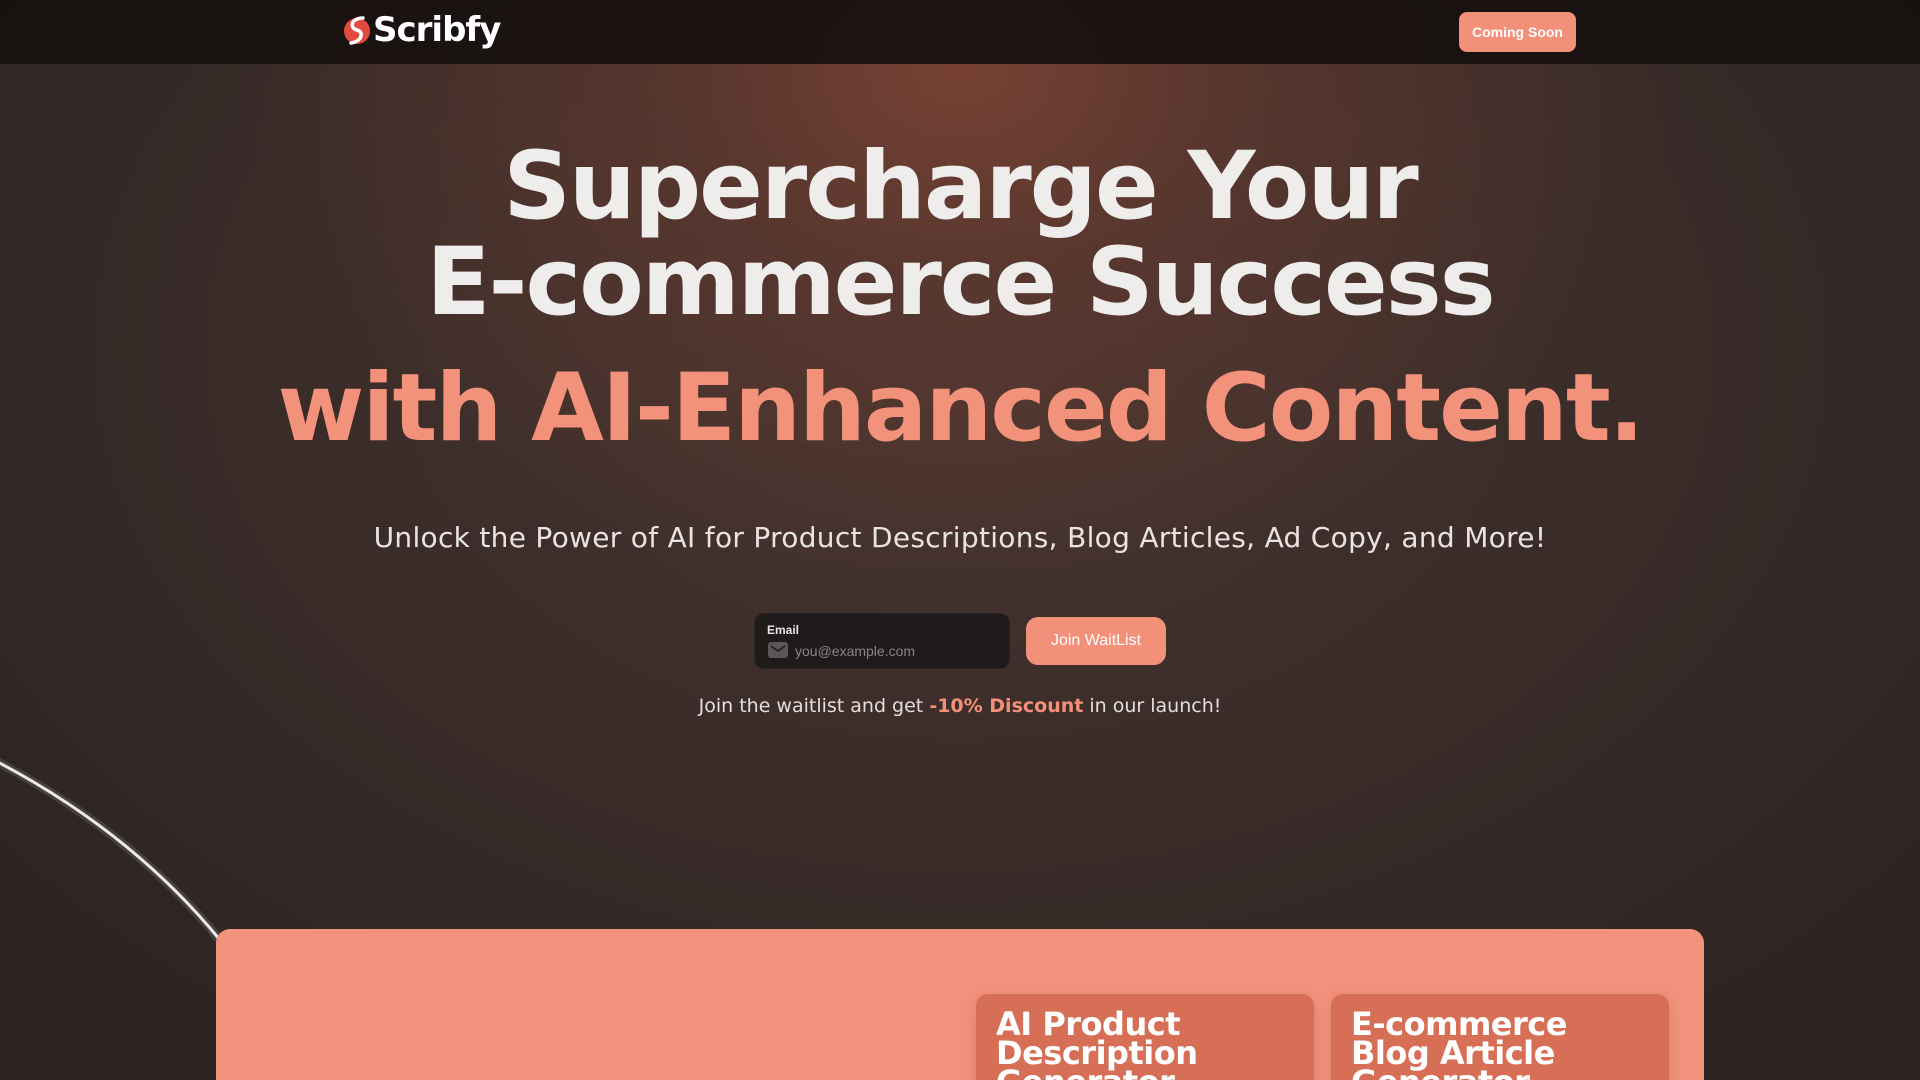 The width and height of the screenshot is (1920, 1080). Describe the element at coordinates (357, 30) in the screenshot. I see `scribfy-logo-icon` at that location.